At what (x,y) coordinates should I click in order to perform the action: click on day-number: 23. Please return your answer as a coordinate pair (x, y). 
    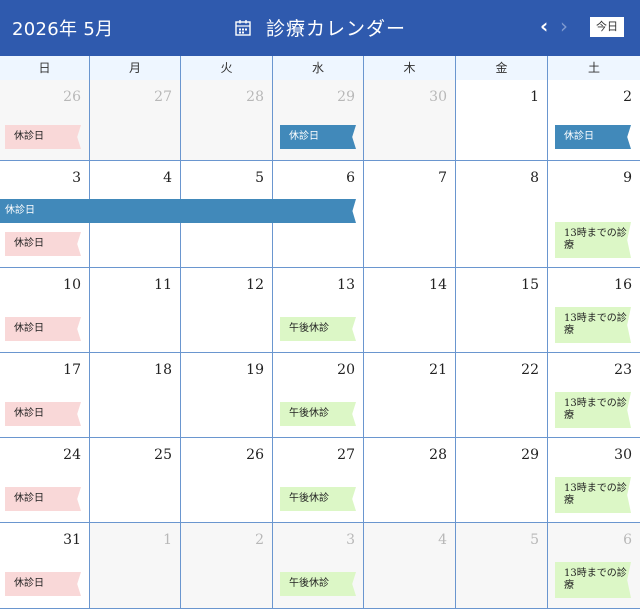
    Looking at the image, I should click on (623, 370).